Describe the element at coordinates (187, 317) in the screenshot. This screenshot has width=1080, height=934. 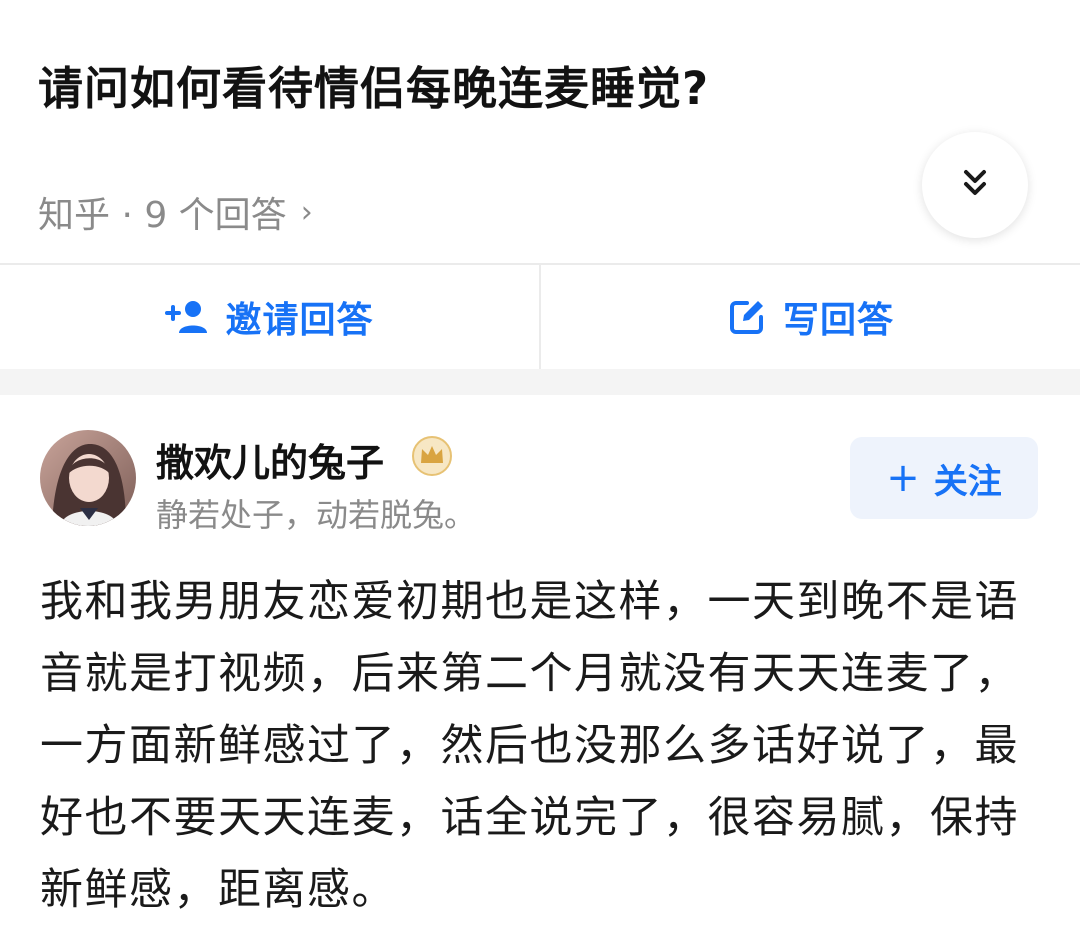
I see `add-user-icon` at that location.